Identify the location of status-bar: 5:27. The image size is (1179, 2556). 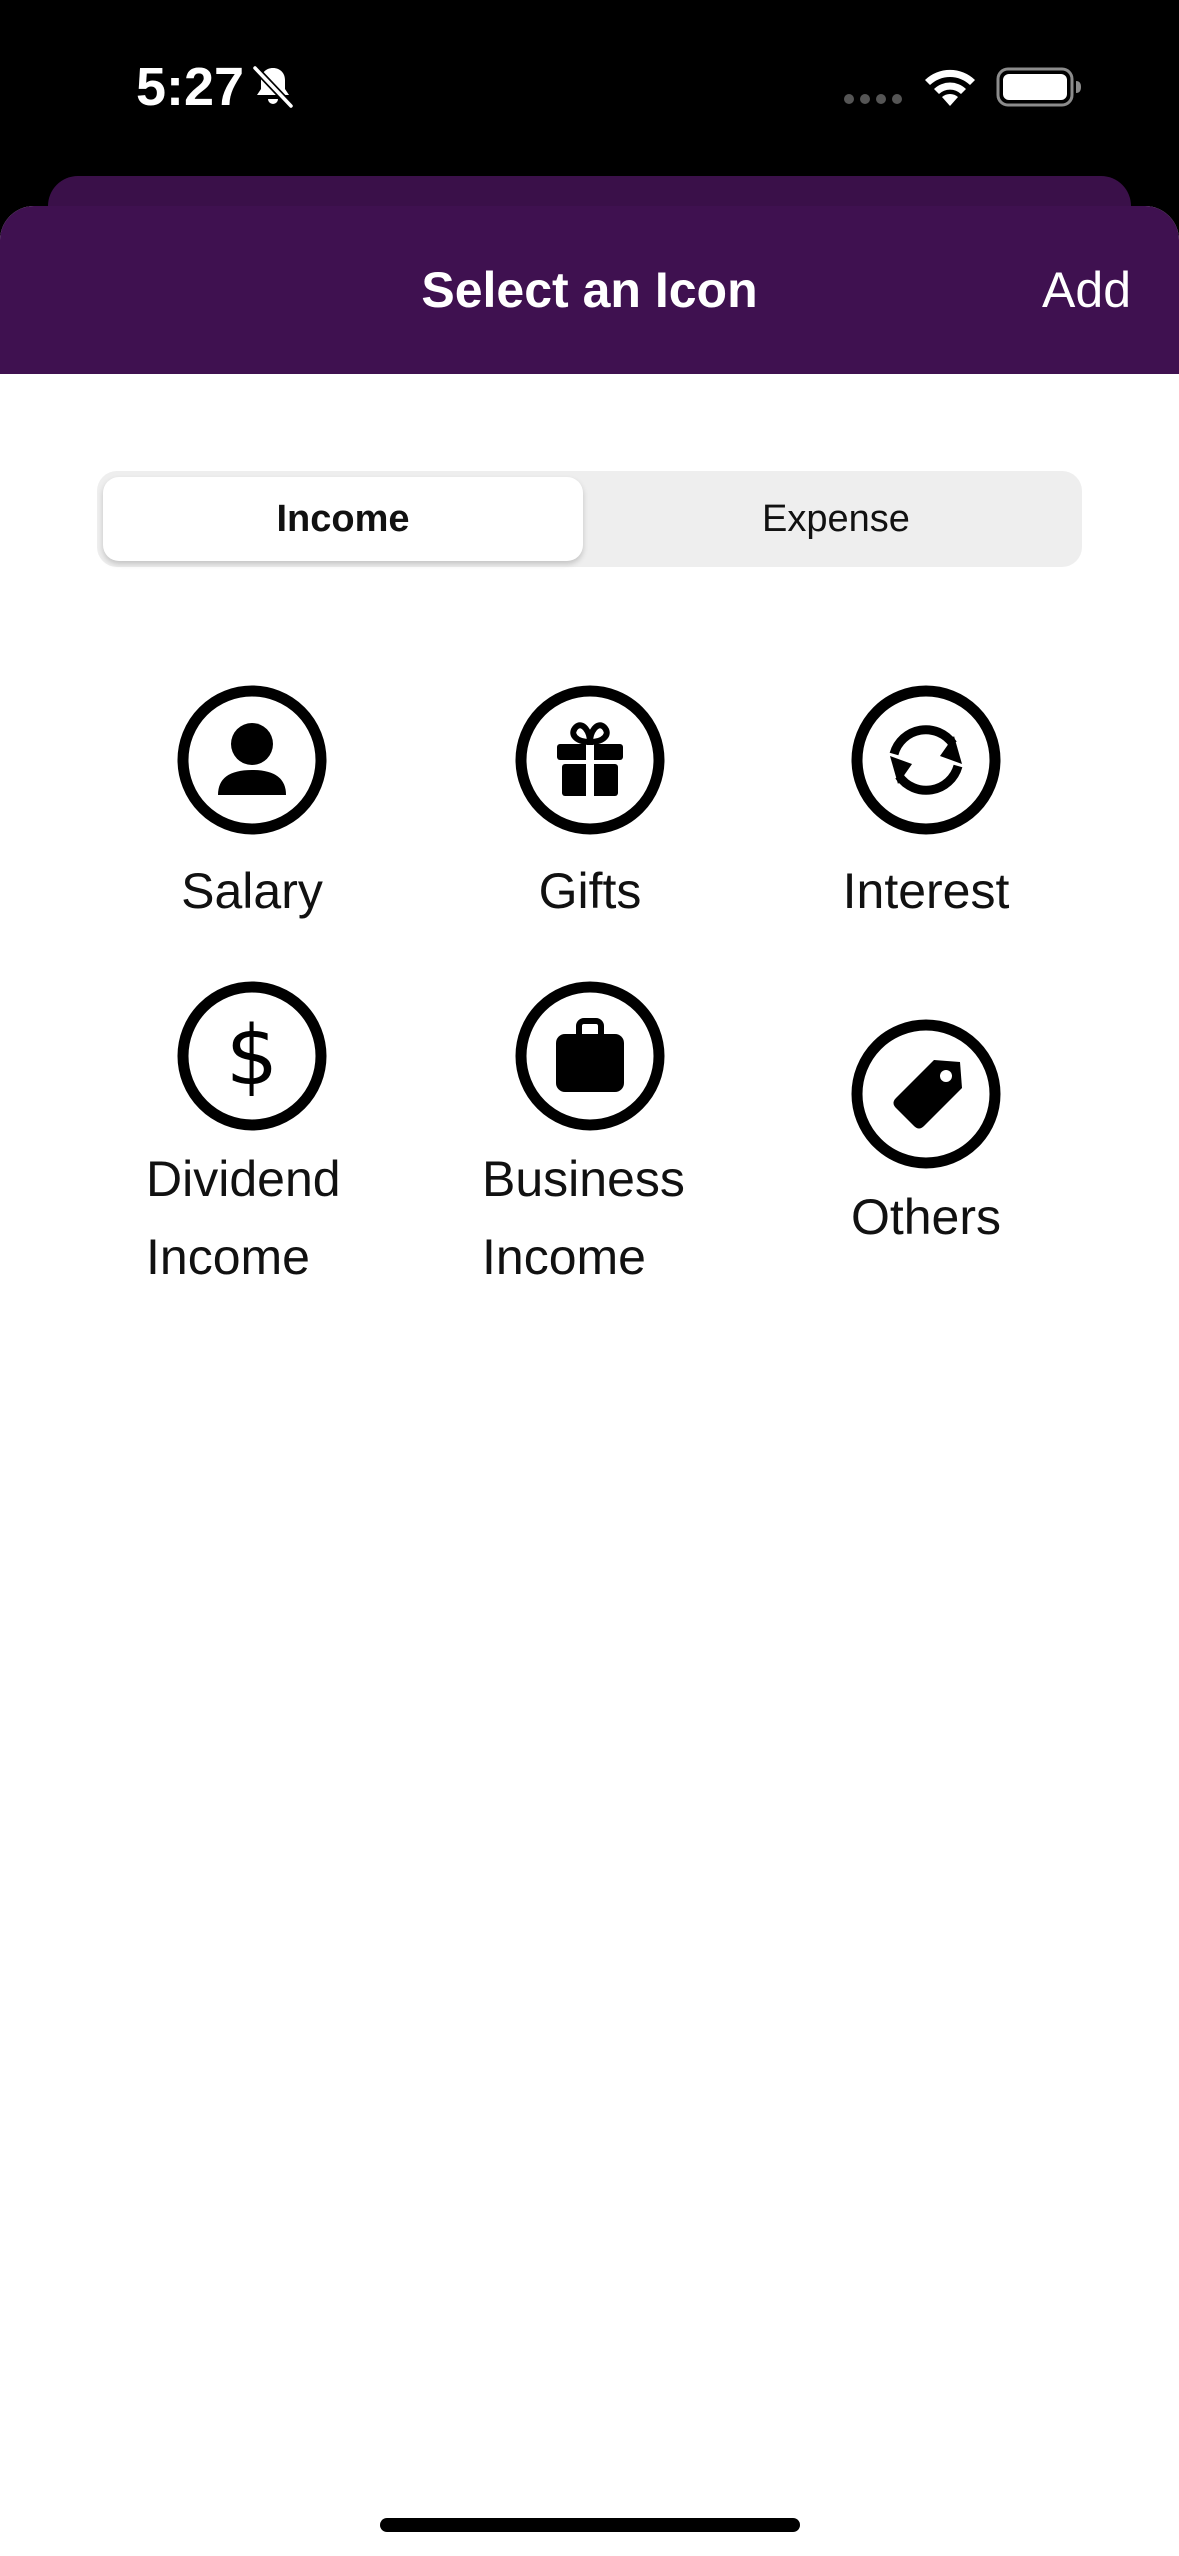
(589, 85).